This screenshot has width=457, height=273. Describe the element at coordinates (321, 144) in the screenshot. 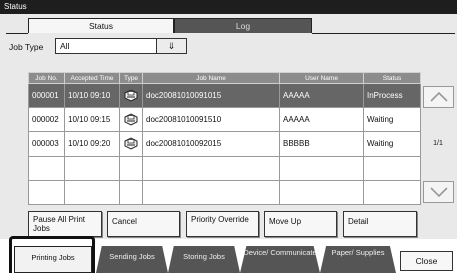

I see `user-name: BBBBB` at that location.